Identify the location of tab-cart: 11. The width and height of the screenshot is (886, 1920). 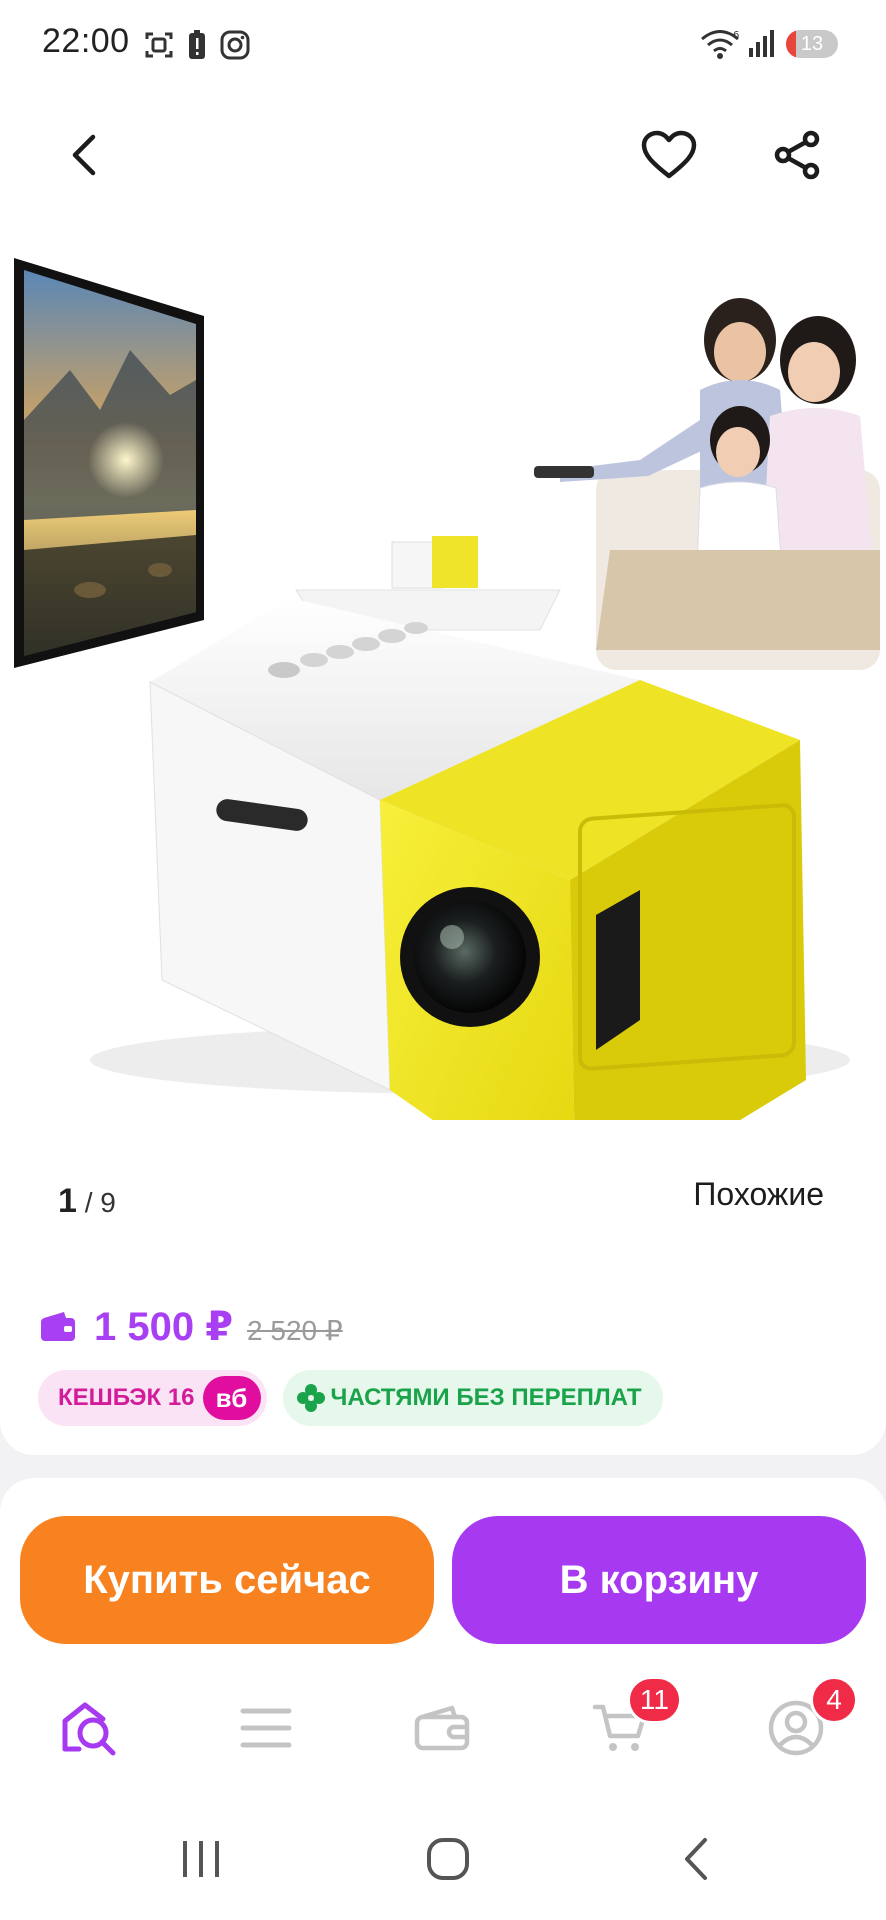
(631, 1723).